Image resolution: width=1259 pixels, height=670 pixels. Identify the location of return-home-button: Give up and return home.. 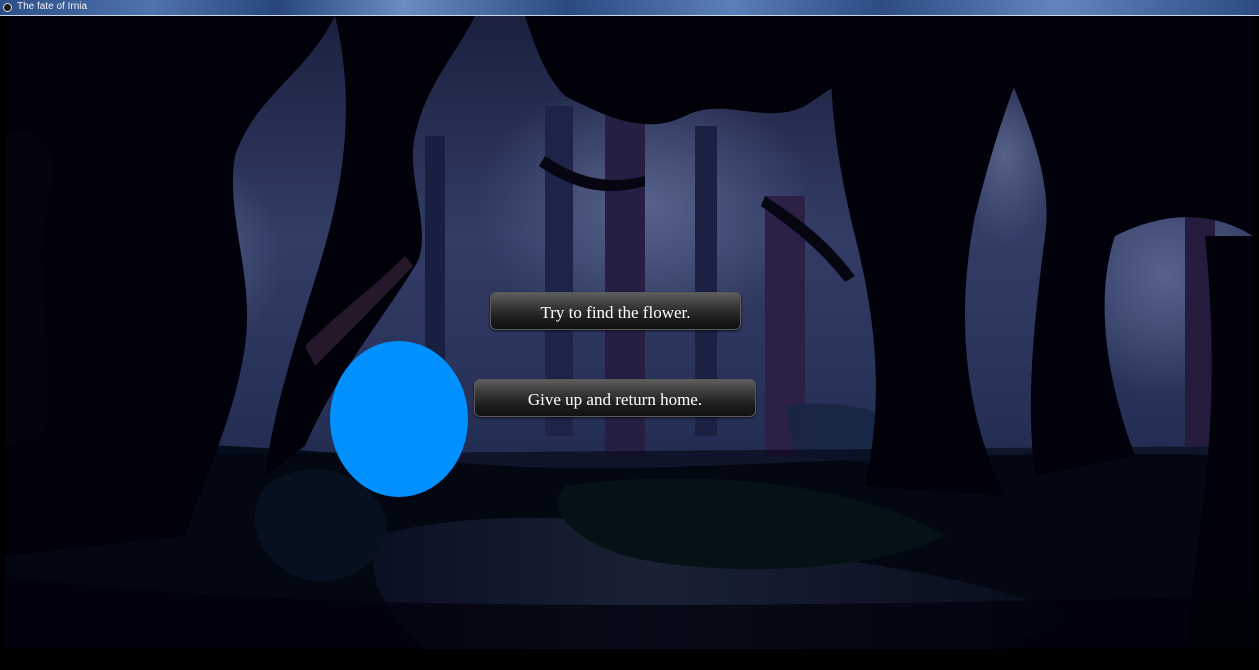
(615, 398).